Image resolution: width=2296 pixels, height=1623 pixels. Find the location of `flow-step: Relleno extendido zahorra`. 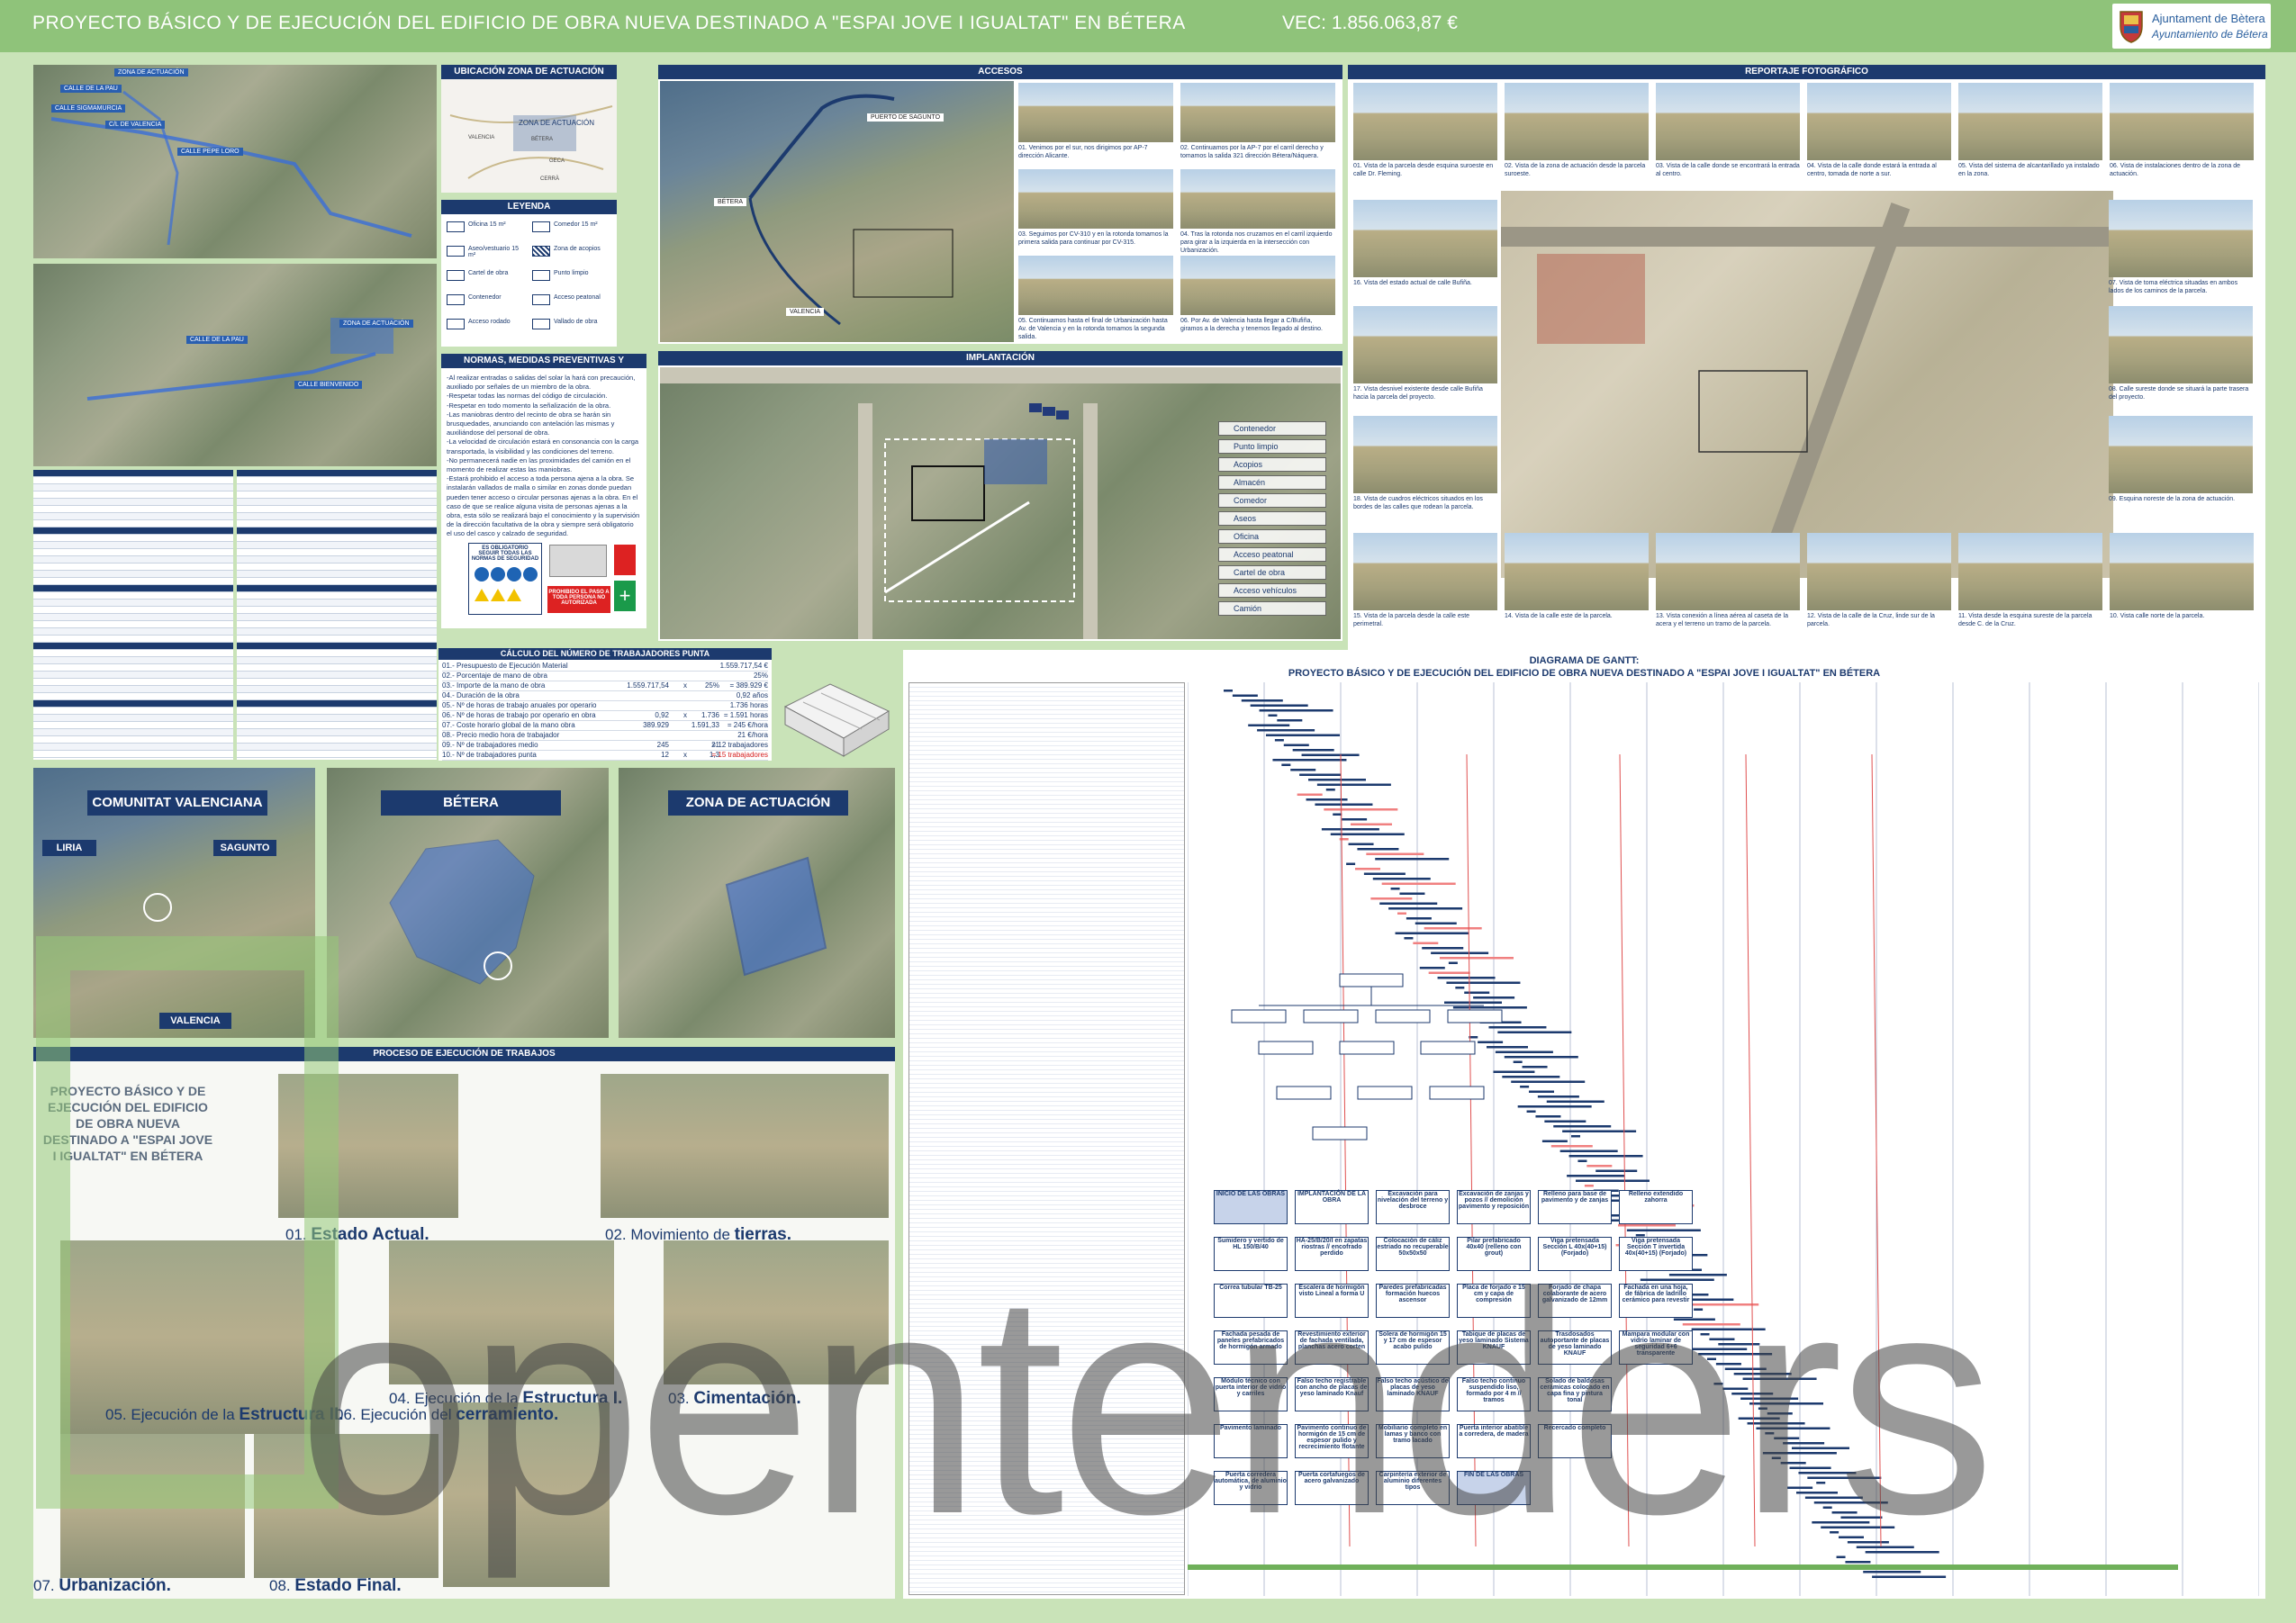

flow-step: Relleno extendido zahorra is located at coordinates (1656, 1207).